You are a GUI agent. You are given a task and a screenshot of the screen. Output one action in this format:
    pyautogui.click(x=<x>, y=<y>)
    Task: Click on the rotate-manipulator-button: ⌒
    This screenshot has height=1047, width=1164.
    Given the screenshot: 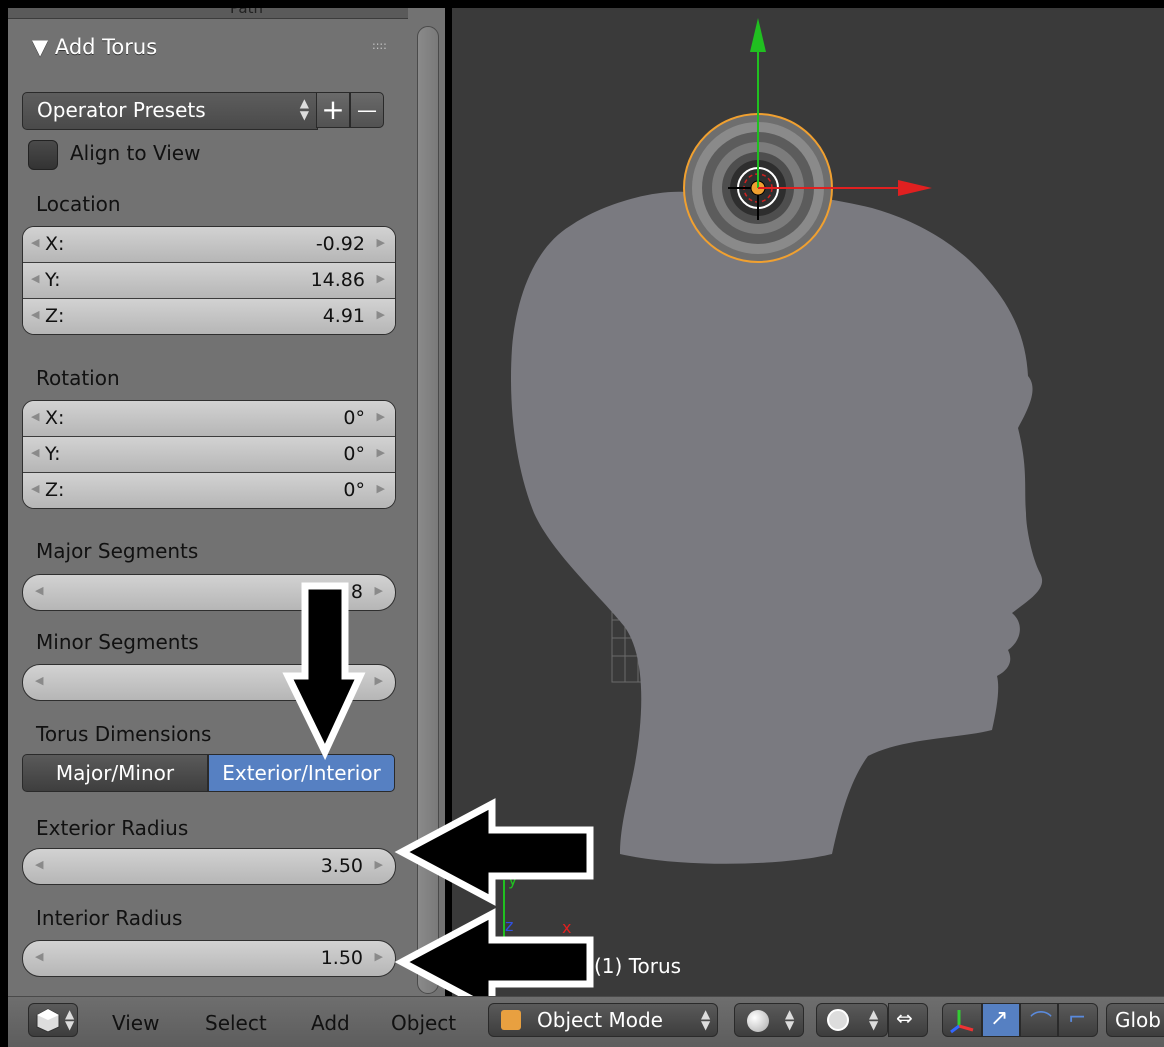 What is the action you would take?
    pyautogui.click(x=1039, y=1020)
    